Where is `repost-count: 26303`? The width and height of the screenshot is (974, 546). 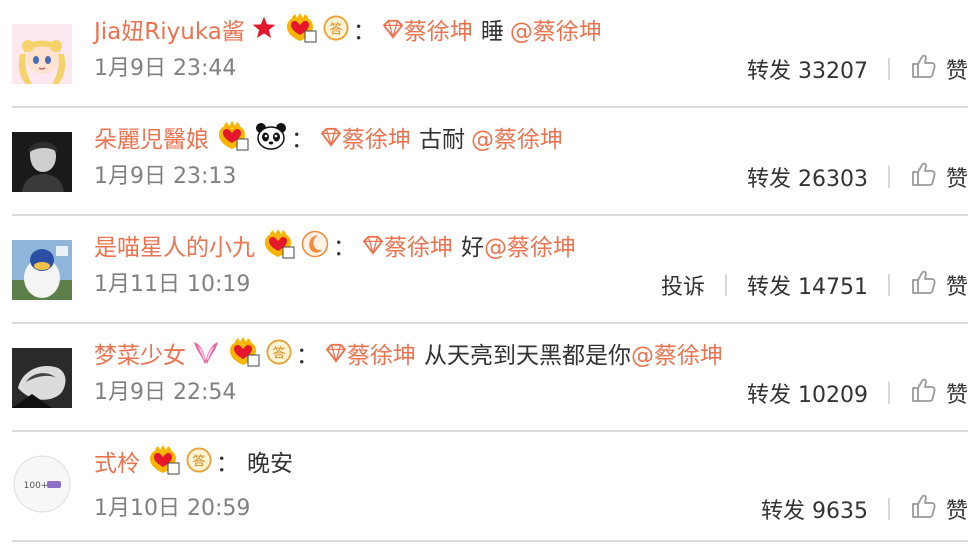
repost-count: 26303 is located at coordinates (832, 179).